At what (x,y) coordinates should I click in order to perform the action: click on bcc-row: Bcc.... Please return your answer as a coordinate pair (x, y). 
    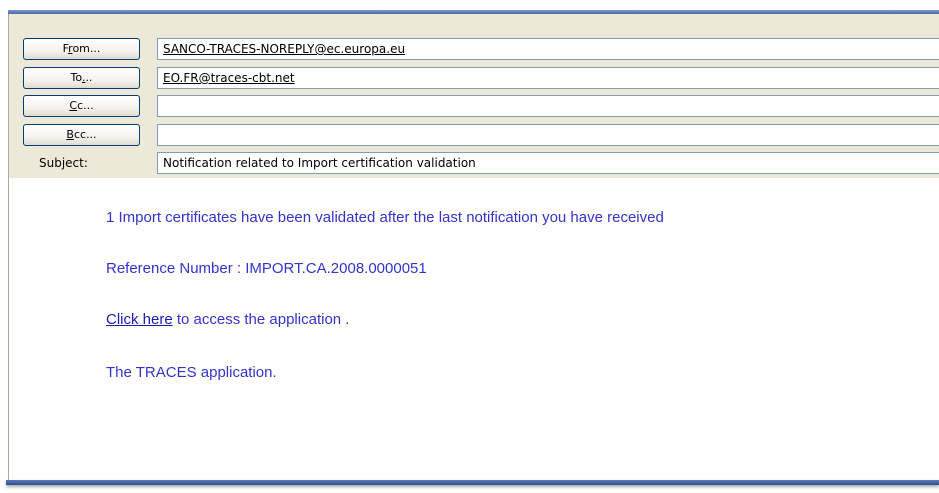
    Looking at the image, I should click on (474, 136).